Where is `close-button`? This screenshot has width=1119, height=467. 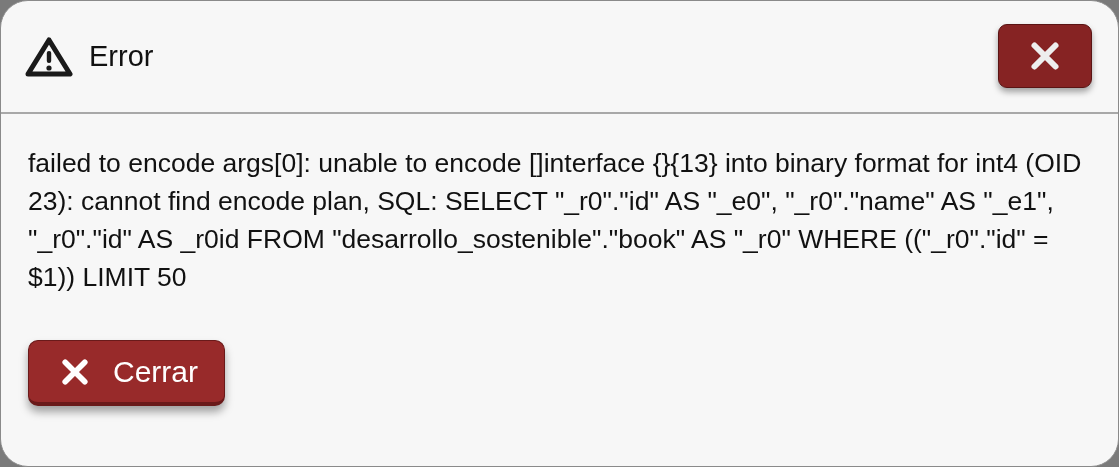
close-button is located at coordinates (1045, 55).